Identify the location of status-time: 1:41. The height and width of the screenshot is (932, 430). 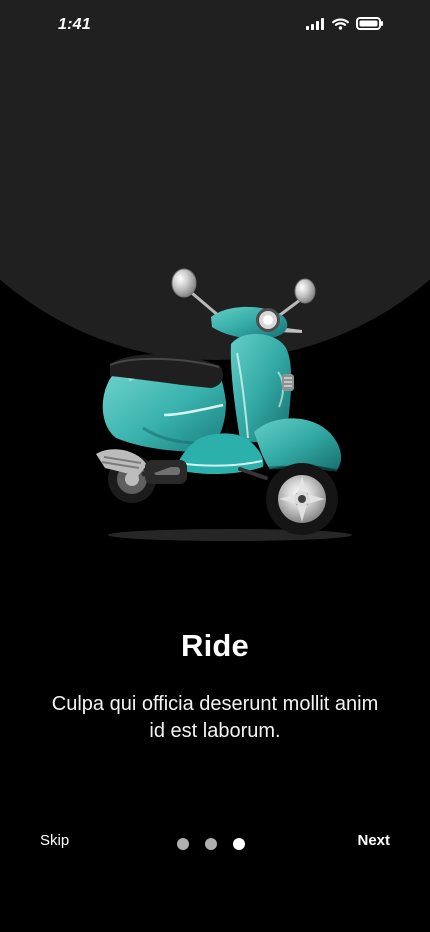
(74, 24).